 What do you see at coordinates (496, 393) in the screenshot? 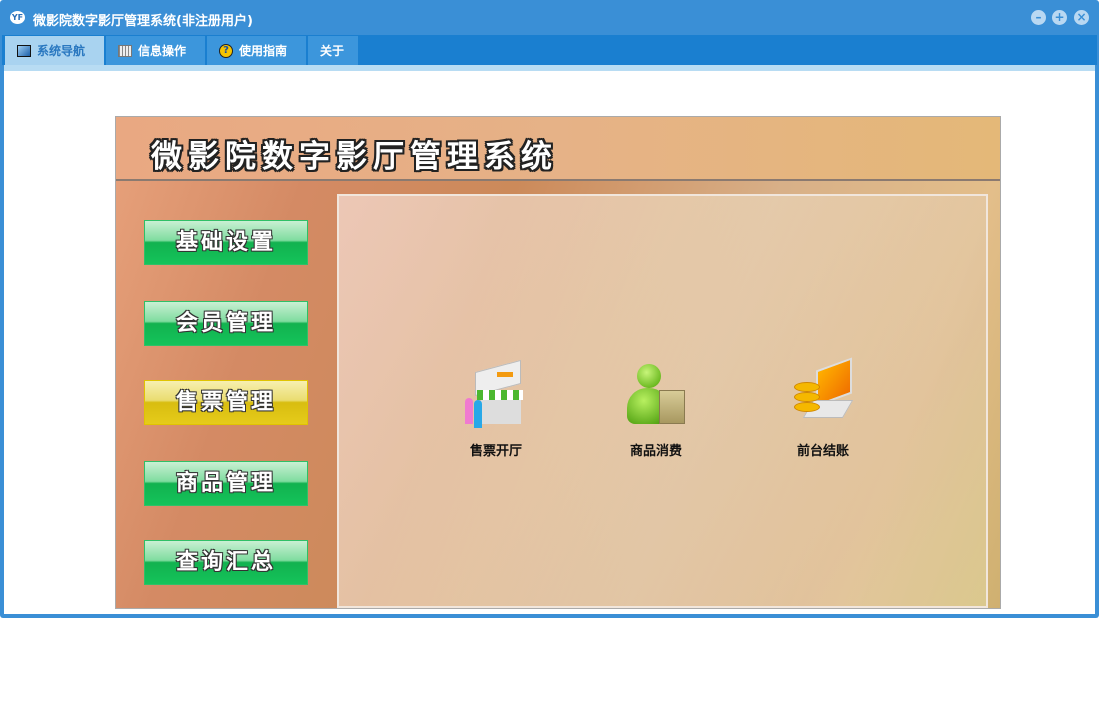
I see `ticket-booth-icon` at bounding box center [496, 393].